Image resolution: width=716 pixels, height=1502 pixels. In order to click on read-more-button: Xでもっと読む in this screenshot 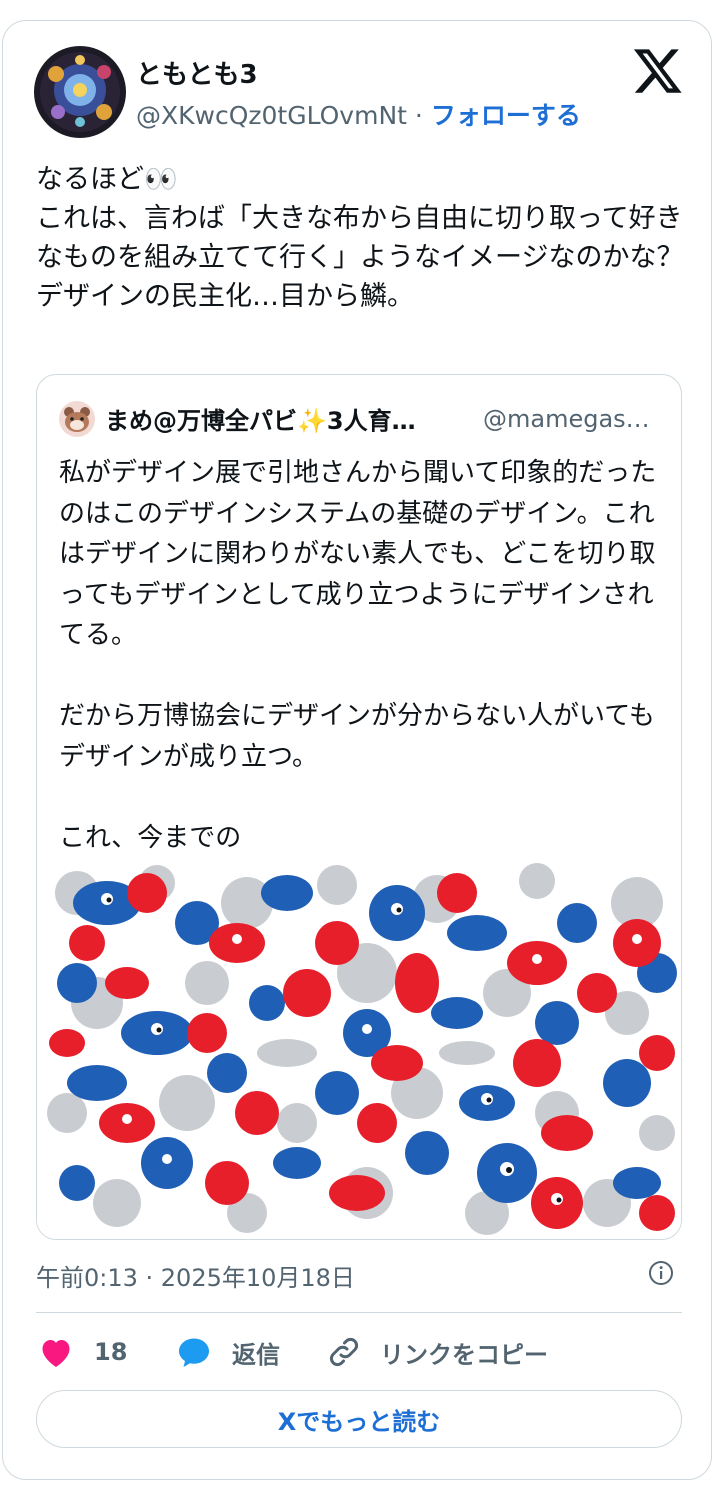, I will do `click(359, 1419)`.